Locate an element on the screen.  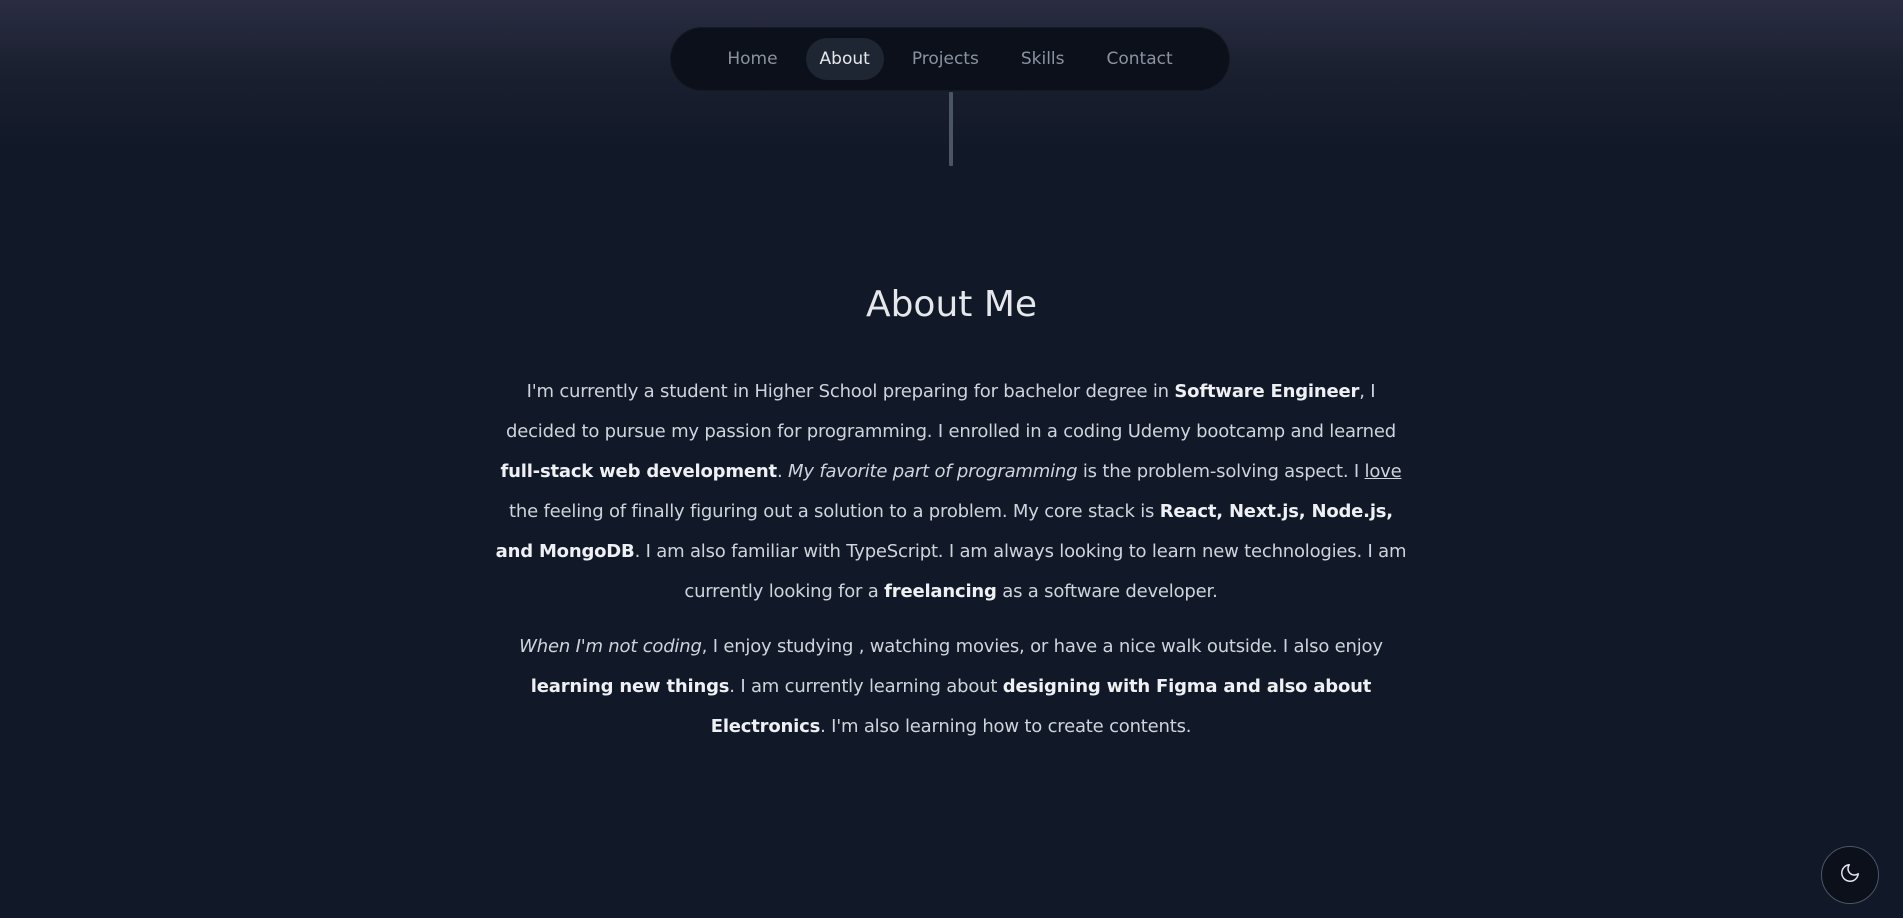
moon-icon is located at coordinates (1850, 875).